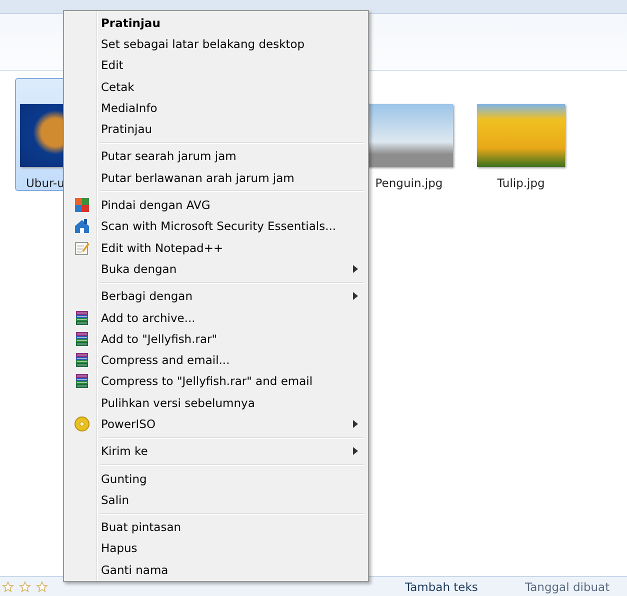  I want to click on file-name: Ubur-u, so click(45, 183).